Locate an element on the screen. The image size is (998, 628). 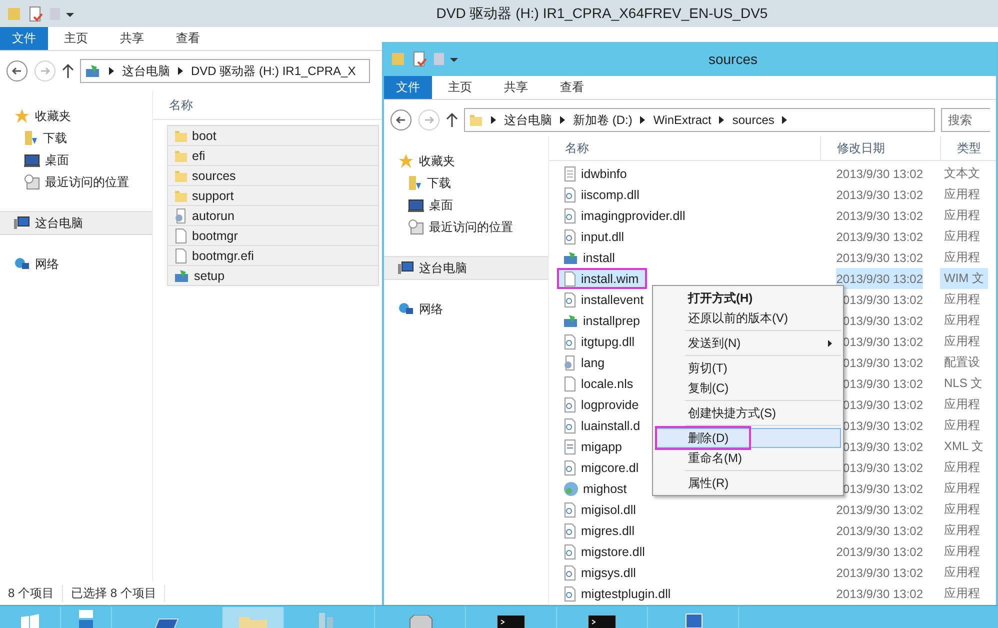
installer-icon is located at coordinates (571, 321).